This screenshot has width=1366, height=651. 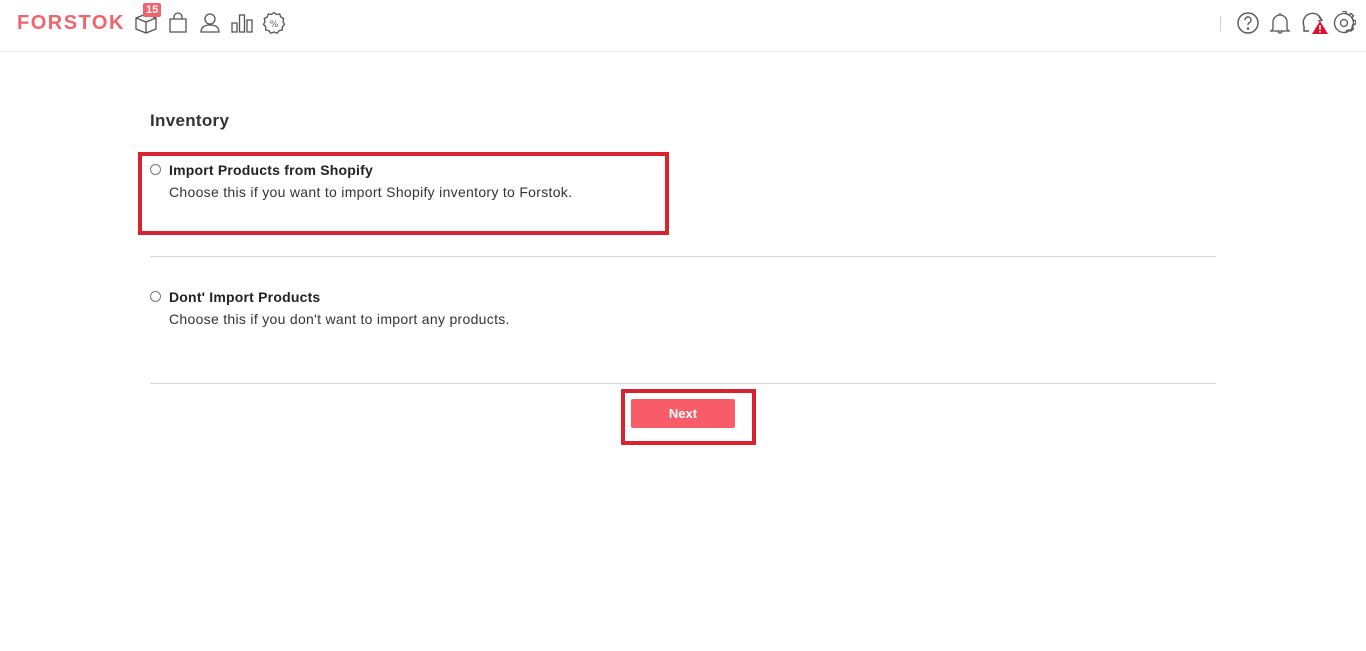 What do you see at coordinates (71, 23) in the screenshot?
I see `forstok-logo: FORSTOK` at bounding box center [71, 23].